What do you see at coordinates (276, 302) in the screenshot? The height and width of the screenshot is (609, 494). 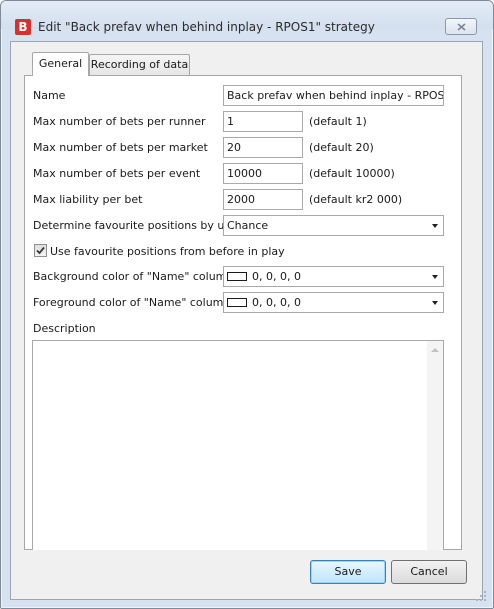 I see `foreground-color-value: 0, 0, 0, 0` at bounding box center [276, 302].